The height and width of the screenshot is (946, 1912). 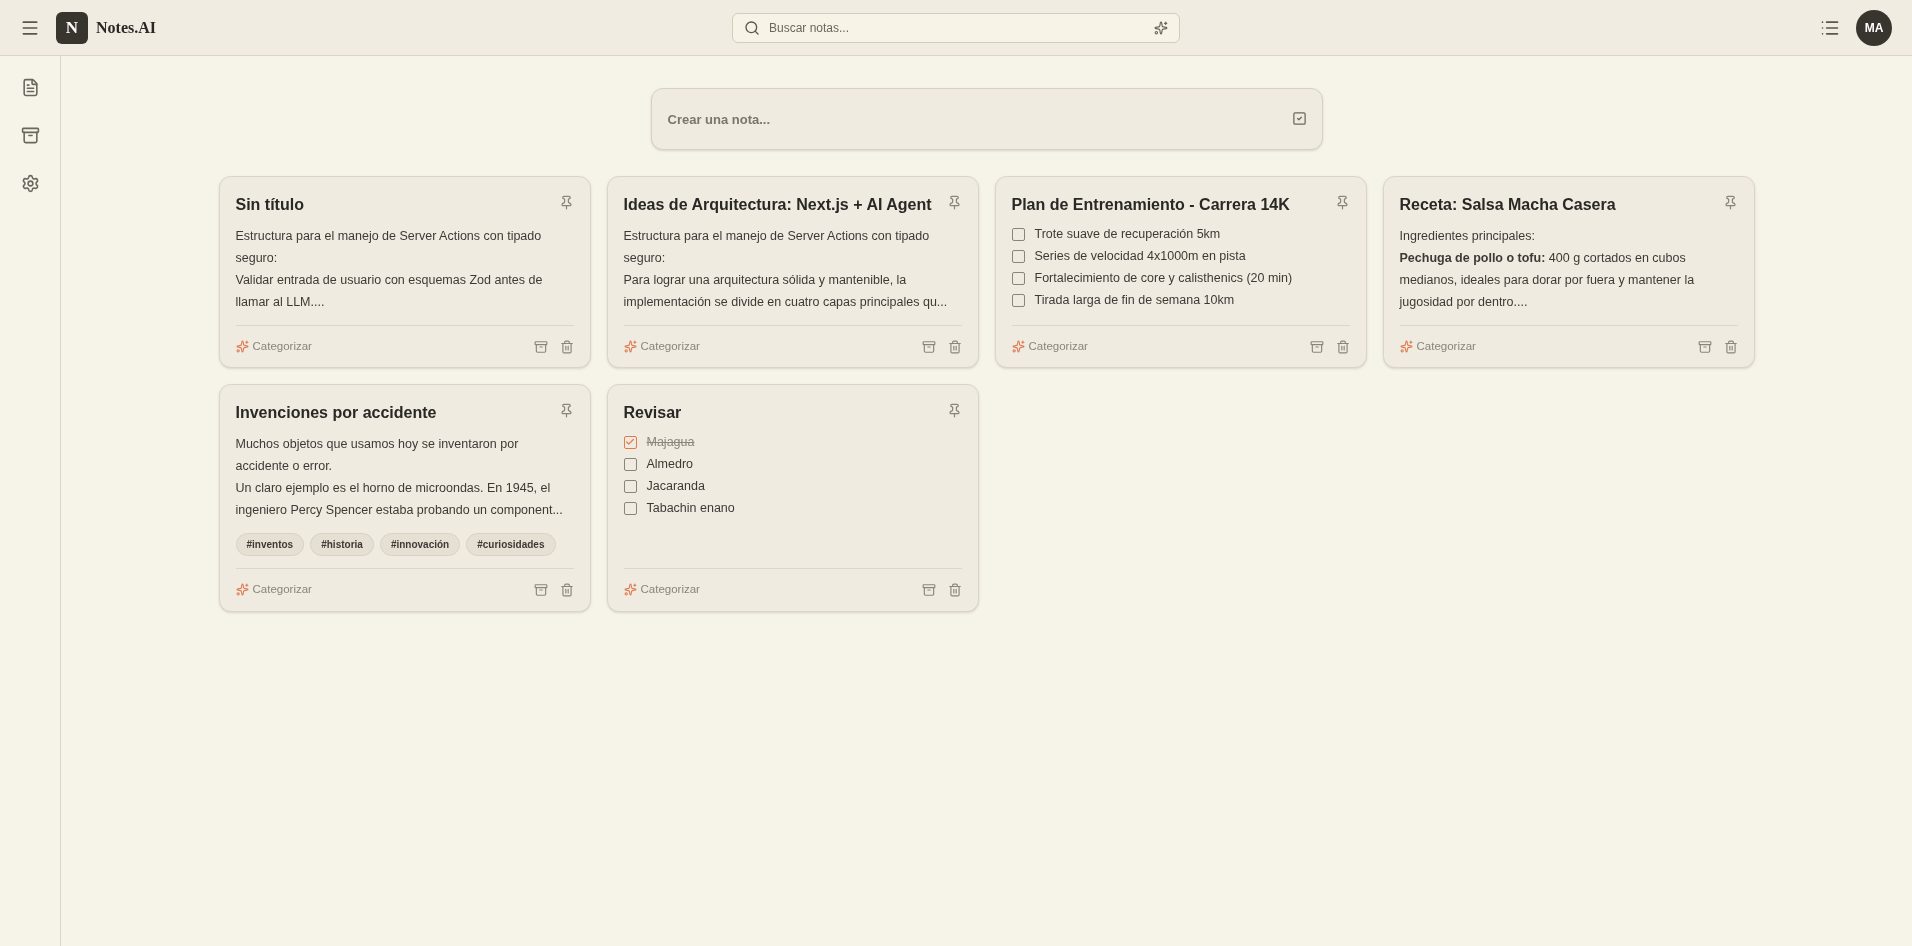 I want to click on logo: N, so click(x=72, y=27).